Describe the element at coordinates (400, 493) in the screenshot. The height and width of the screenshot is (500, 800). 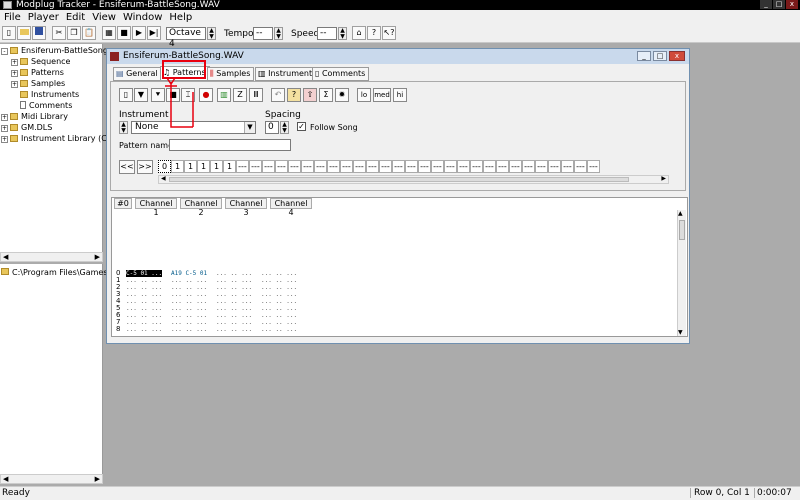
I see `status-bar: Ready Row 0, Col 1 0:00:07` at that location.